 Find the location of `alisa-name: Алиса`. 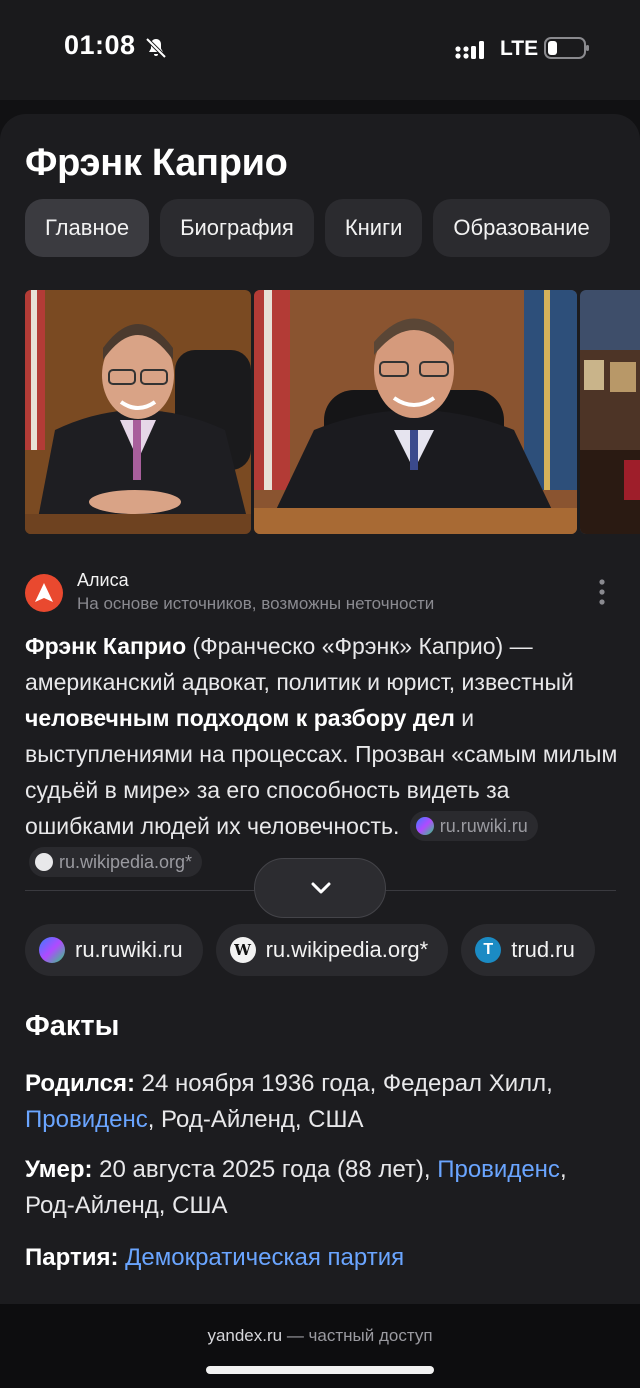

alisa-name: Алиса is located at coordinates (103, 580).